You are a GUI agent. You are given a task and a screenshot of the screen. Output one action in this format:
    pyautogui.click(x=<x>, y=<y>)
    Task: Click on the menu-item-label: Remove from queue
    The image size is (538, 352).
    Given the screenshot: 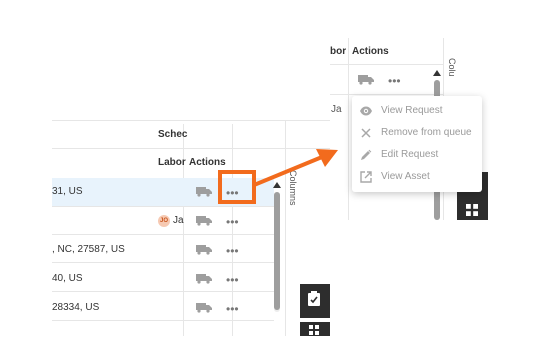 What is the action you would take?
    pyautogui.click(x=426, y=132)
    